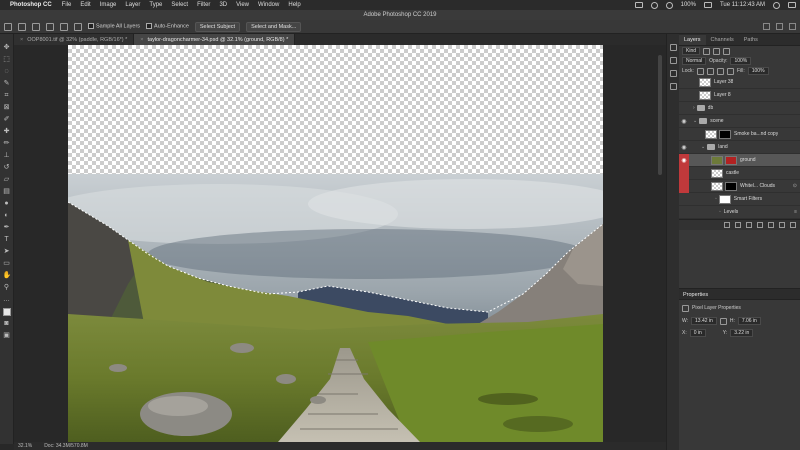  I want to click on pen-tool-icon: ✒, so click(7, 228).